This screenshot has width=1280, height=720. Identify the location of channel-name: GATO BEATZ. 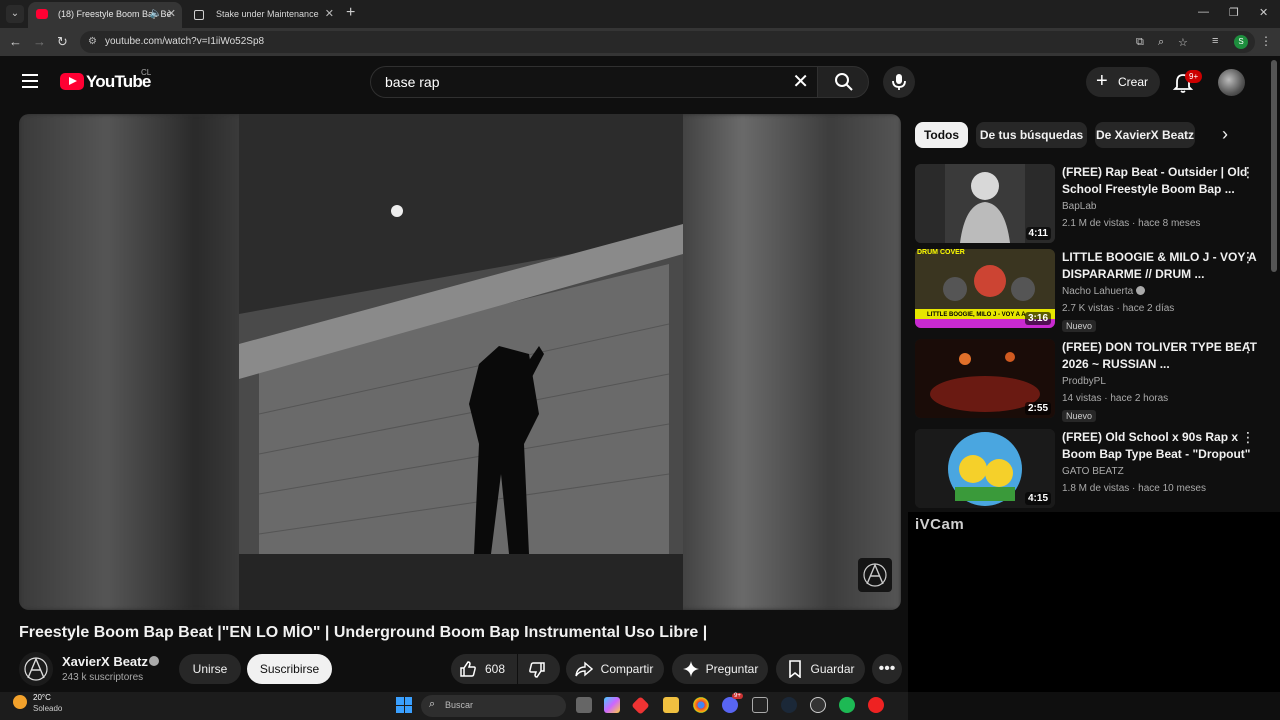
(1093, 471).